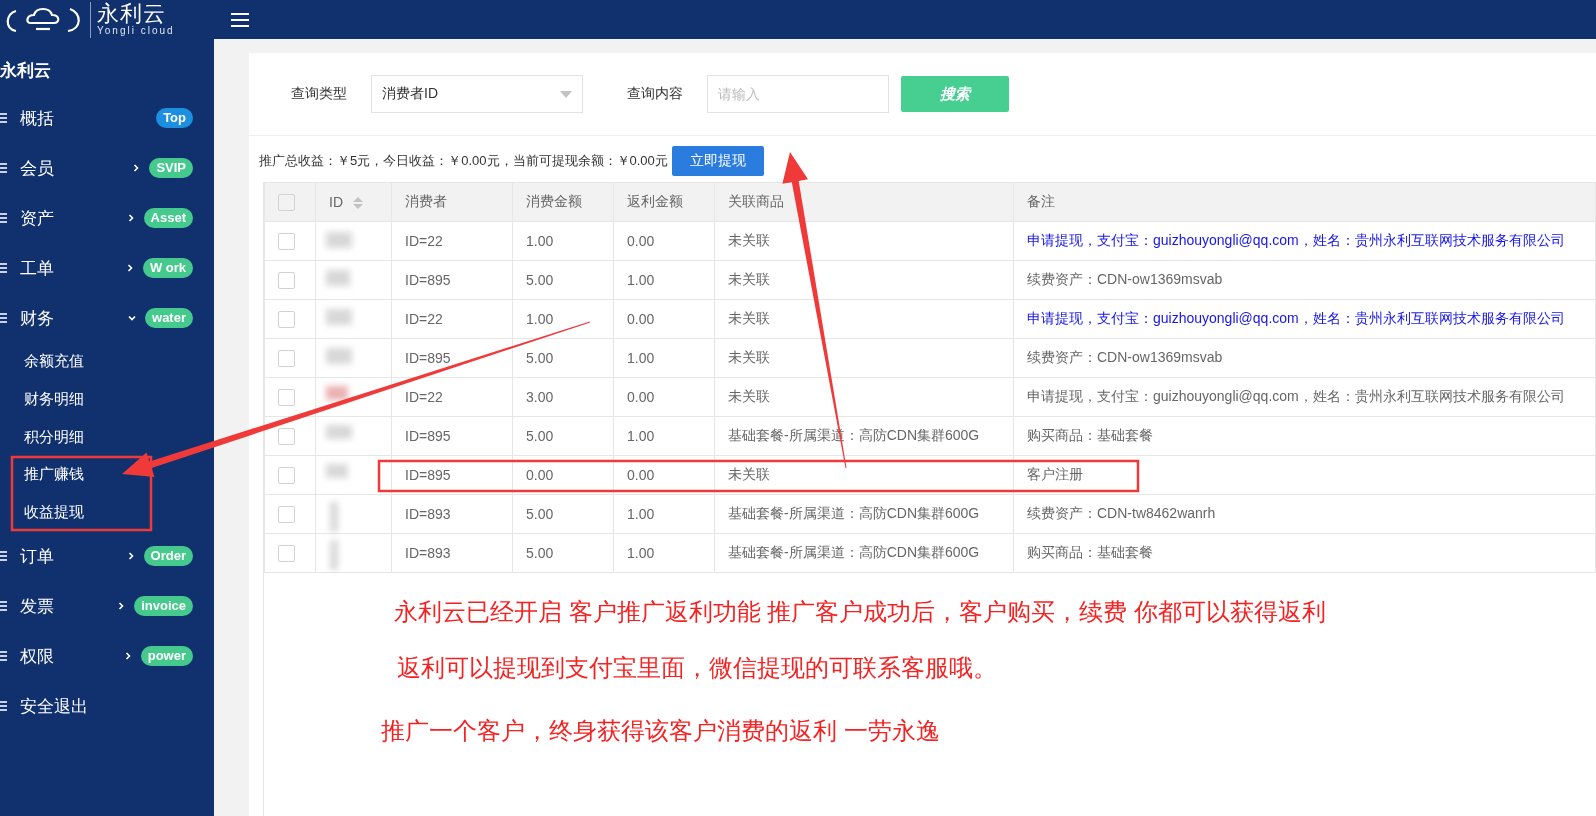  What do you see at coordinates (132, 14) in the screenshot?
I see `logo-title: 永利云` at bounding box center [132, 14].